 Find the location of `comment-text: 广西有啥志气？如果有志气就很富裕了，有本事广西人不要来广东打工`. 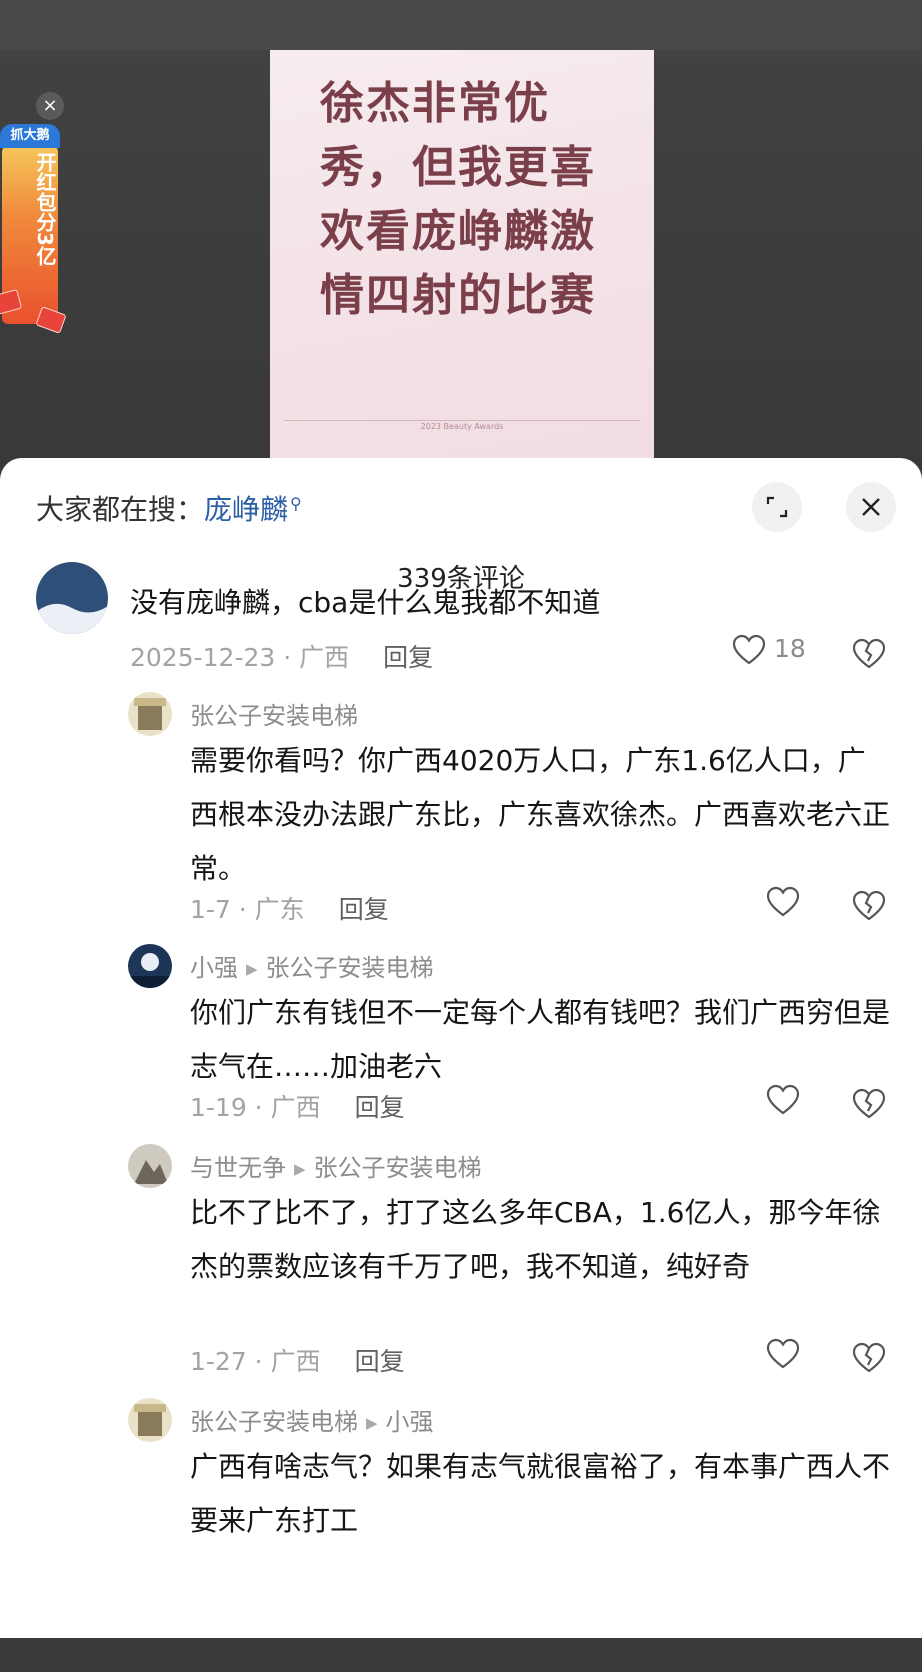

comment-text: 广西有啥志气？如果有志气就很富裕了，有本事广西人不要来广东打工 is located at coordinates (540, 1493).